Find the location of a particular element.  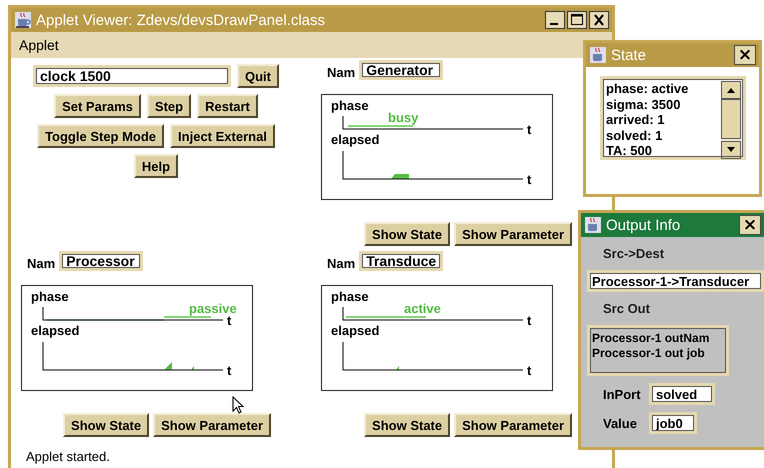

state-line: sigma: 3500 is located at coordinates (644, 104).